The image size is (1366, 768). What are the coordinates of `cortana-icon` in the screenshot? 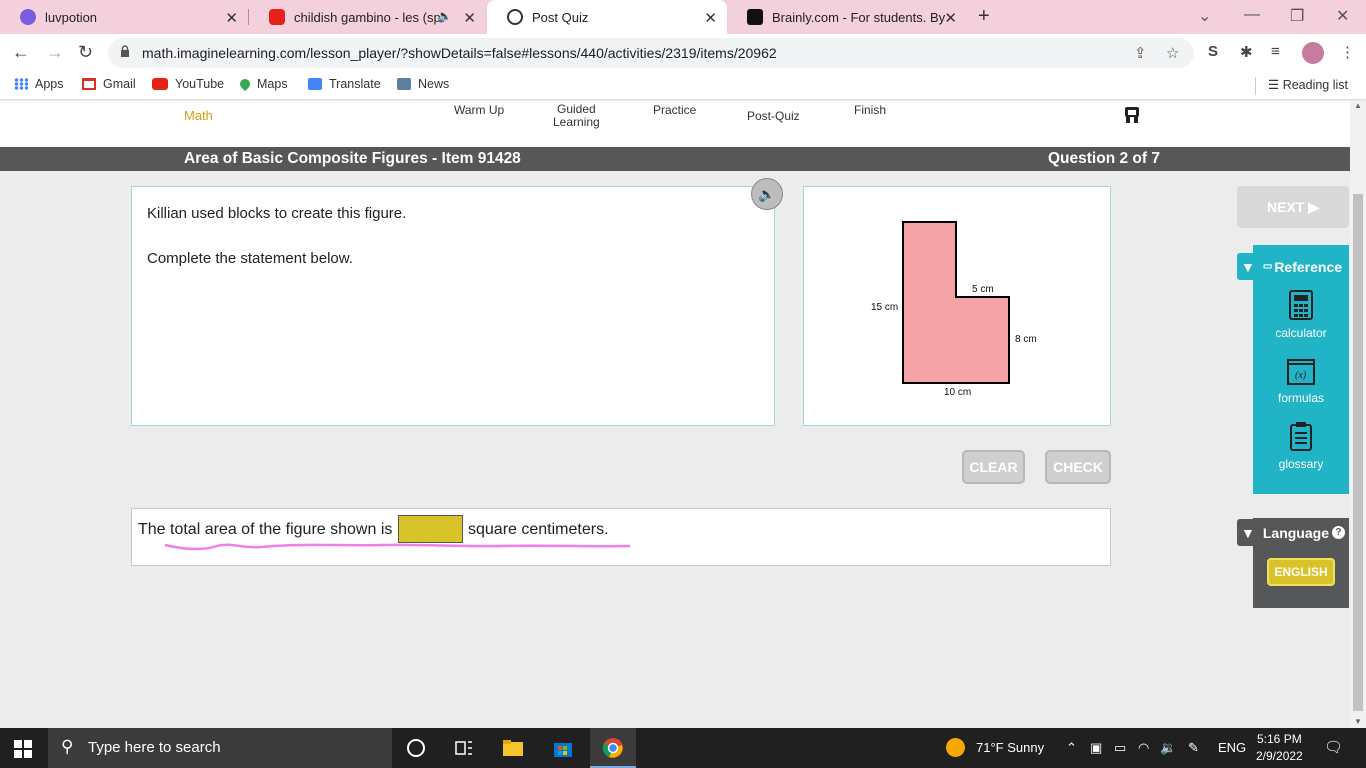 It's located at (416, 748).